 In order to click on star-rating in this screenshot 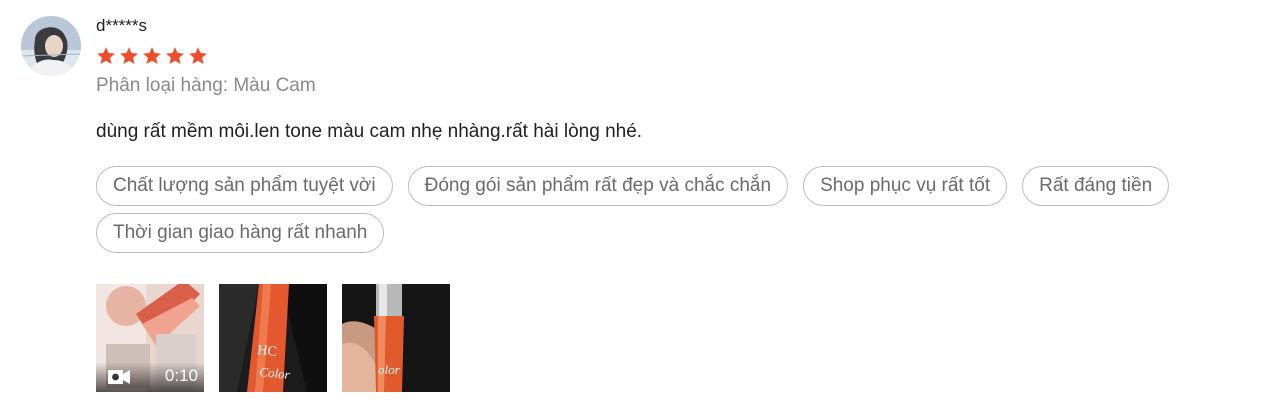, I will do `click(152, 56)`.